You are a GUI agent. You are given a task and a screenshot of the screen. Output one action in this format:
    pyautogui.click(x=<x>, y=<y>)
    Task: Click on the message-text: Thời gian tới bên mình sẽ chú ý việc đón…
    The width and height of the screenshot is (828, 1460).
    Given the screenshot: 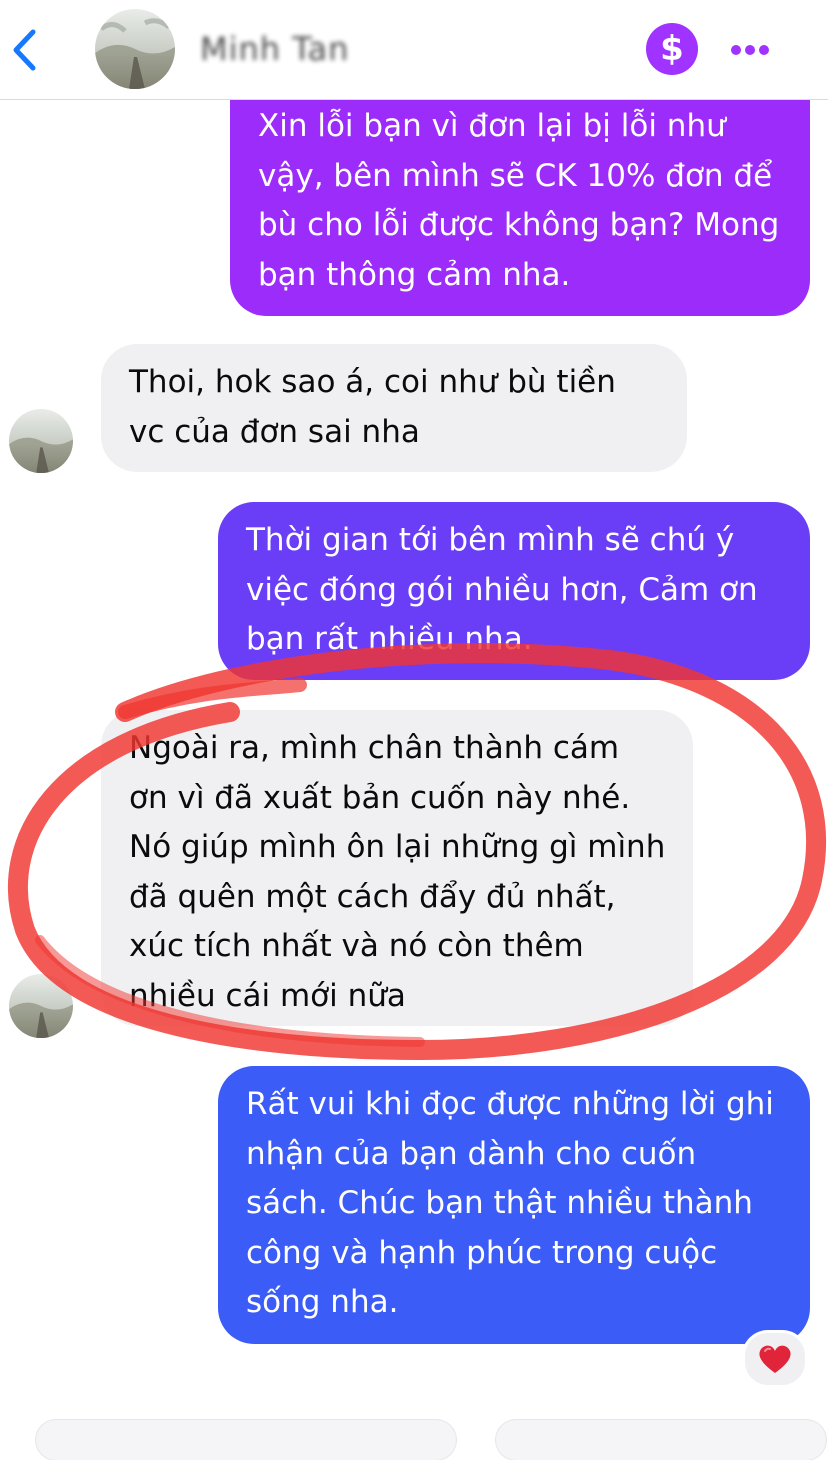 What is the action you would take?
    pyautogui.click(x=502, y=589)
    